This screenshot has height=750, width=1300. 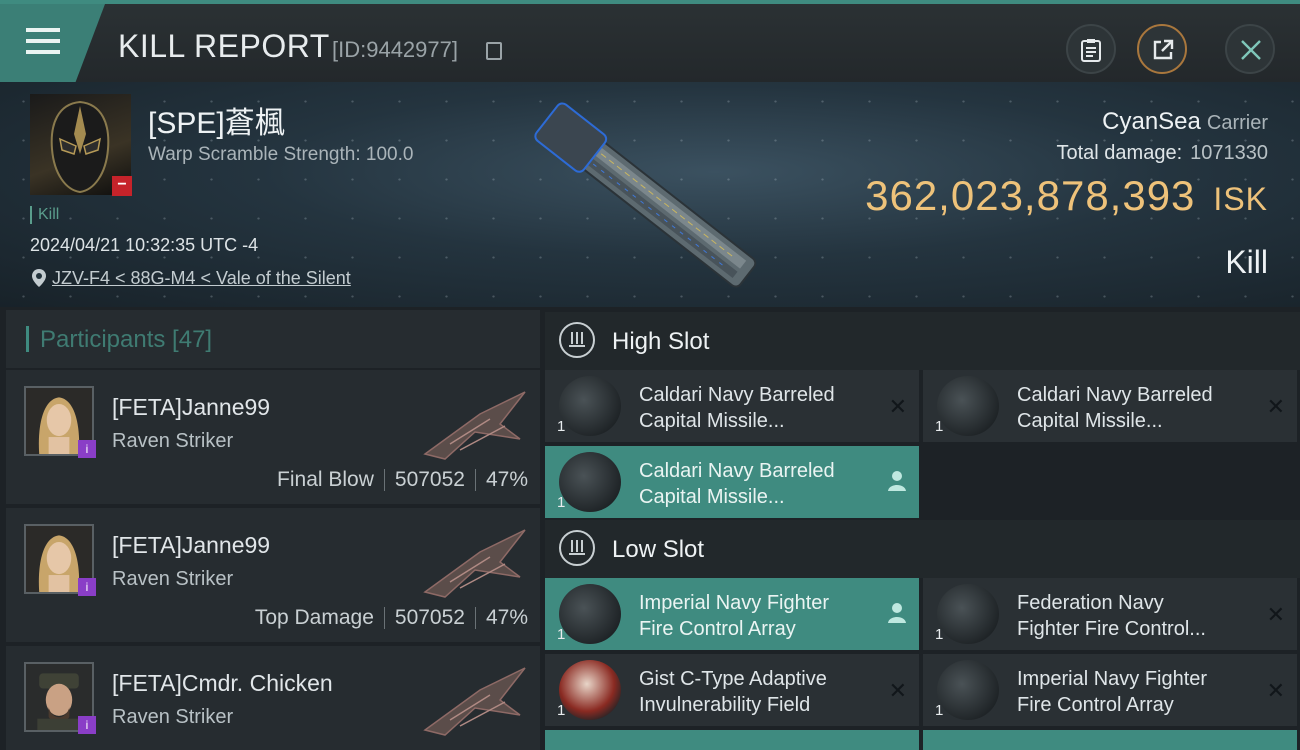 I want to click on module-name-line-2: Fire Control Array, so click(x=717, y=629).